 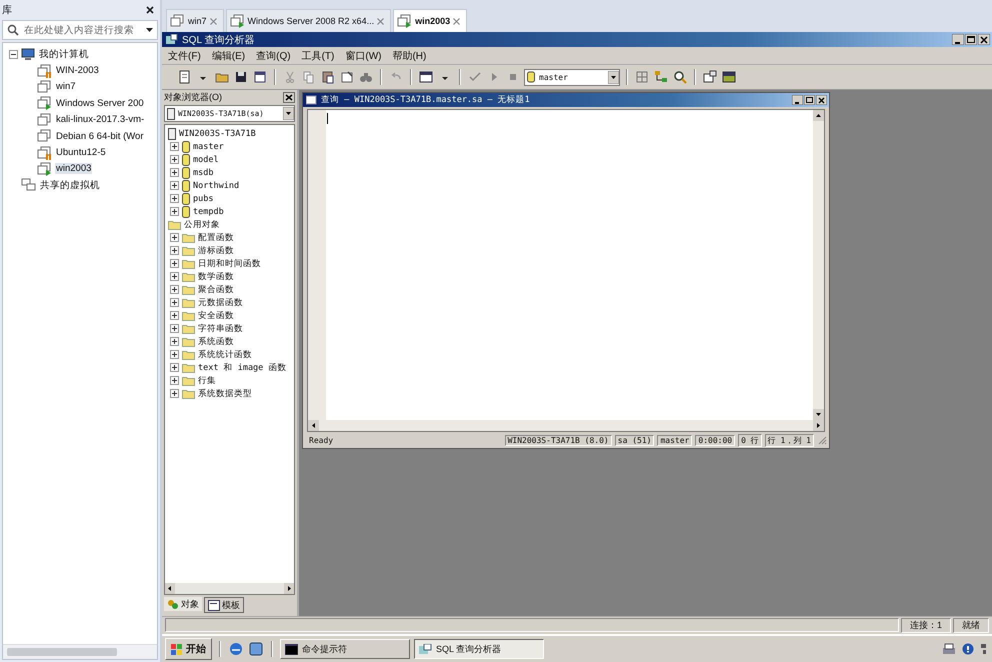 What do you see at coordinates (225, 394) in the screenshot?
I see `tree-item: 系统数据类型` at bounding box center [225, 394].